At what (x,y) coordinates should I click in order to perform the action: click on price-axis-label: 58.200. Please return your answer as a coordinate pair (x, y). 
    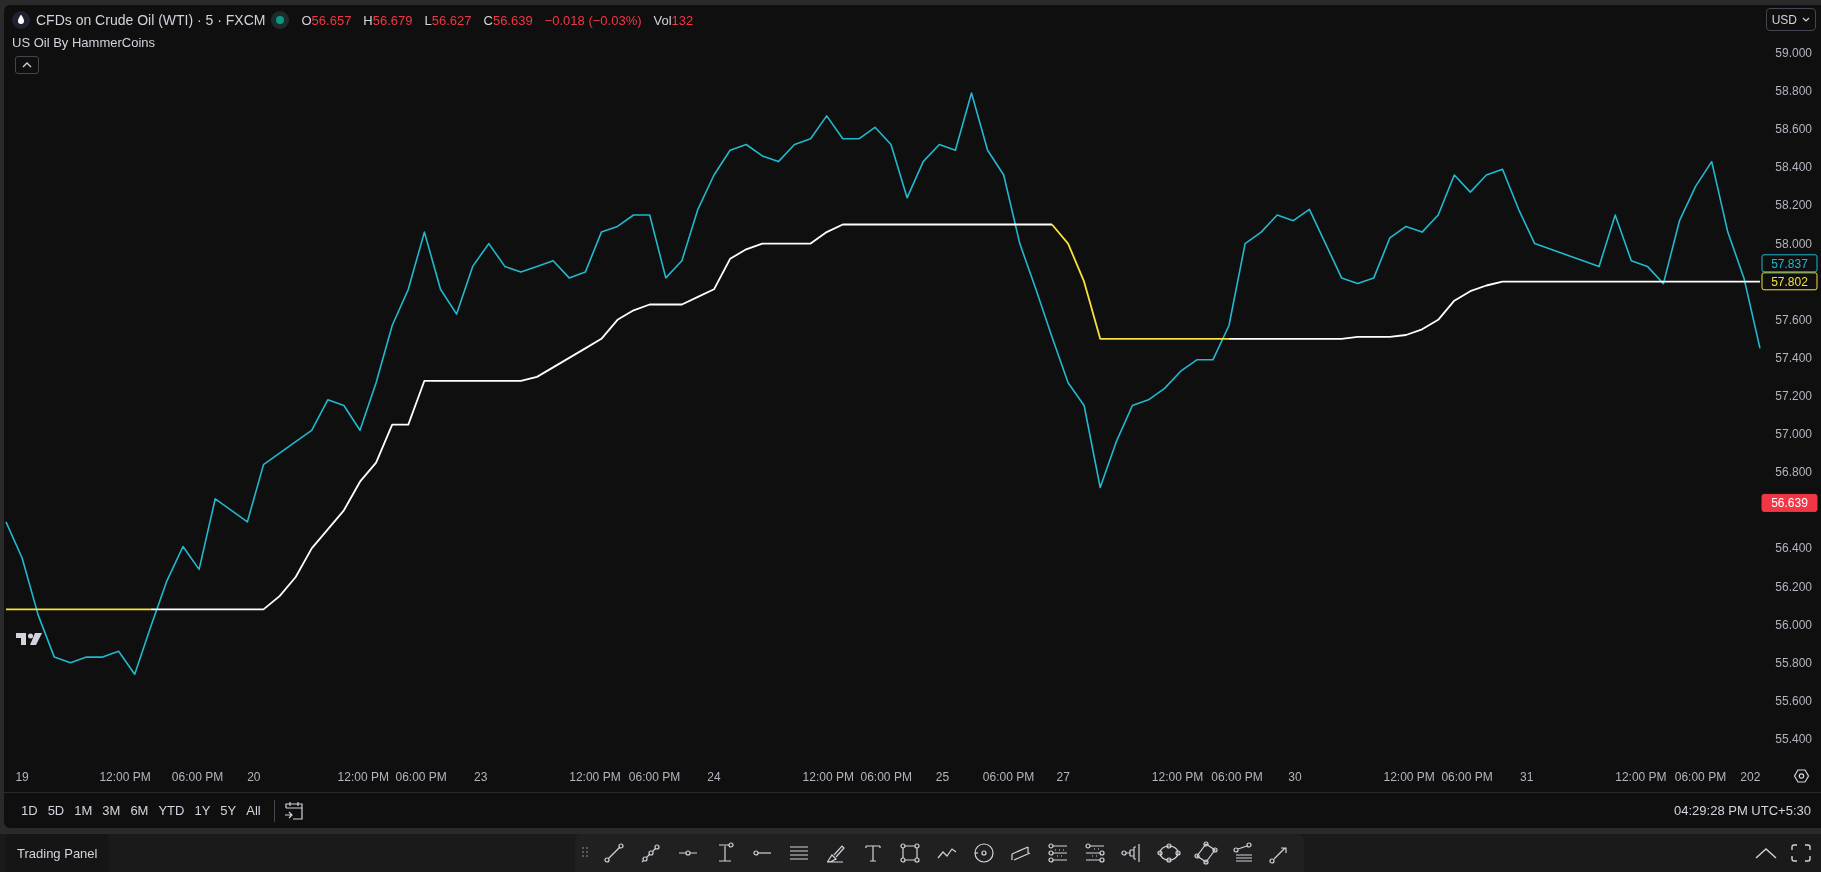
    Looking at the image, I should click on (1793, 205).